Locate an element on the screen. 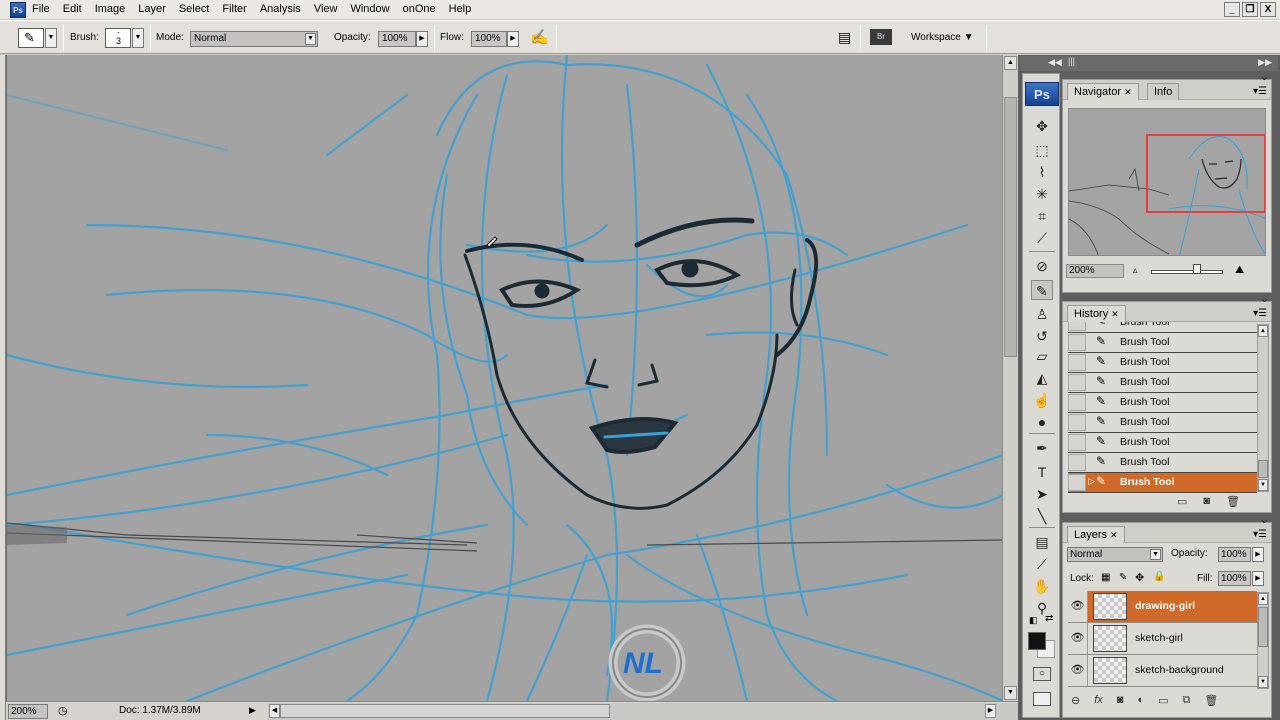 The width and height of the screenshot is (1280, 720). minimize-button: _ is located at coordinates (1232, 9).